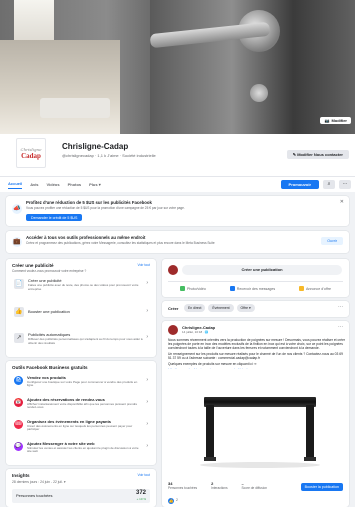 This screenshot has height=507, width=355. What do you see at coordinates (195, 332) in the screenshot?
I see `post-date: 14 juillet, 10:18 · 🌐` at bounding box center [195, 332].